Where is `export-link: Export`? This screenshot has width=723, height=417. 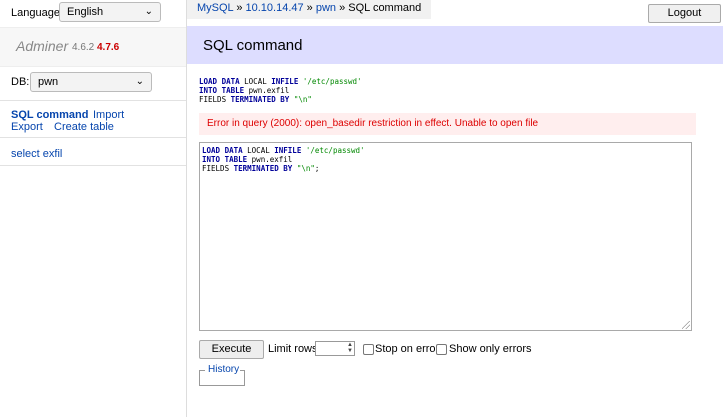 export-link: Export is located at coordinates (27, 127).